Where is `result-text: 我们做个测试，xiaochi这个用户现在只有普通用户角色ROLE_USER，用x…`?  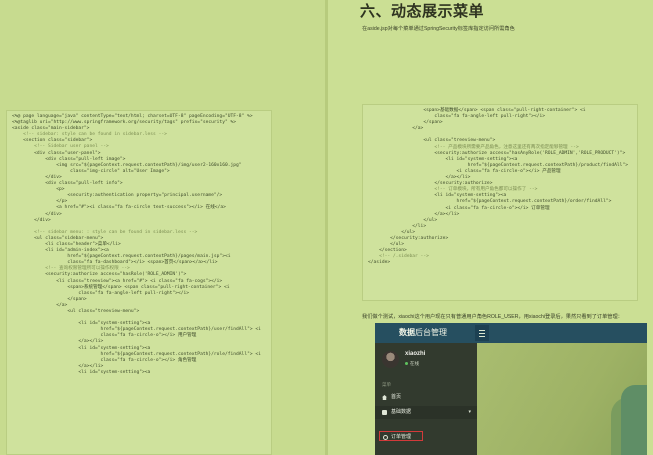 result-text: 我们做个测试，xiaochi这个用户现在只有普通用户角色ROLE_USER，用x… is located at coordinates (492, 317).